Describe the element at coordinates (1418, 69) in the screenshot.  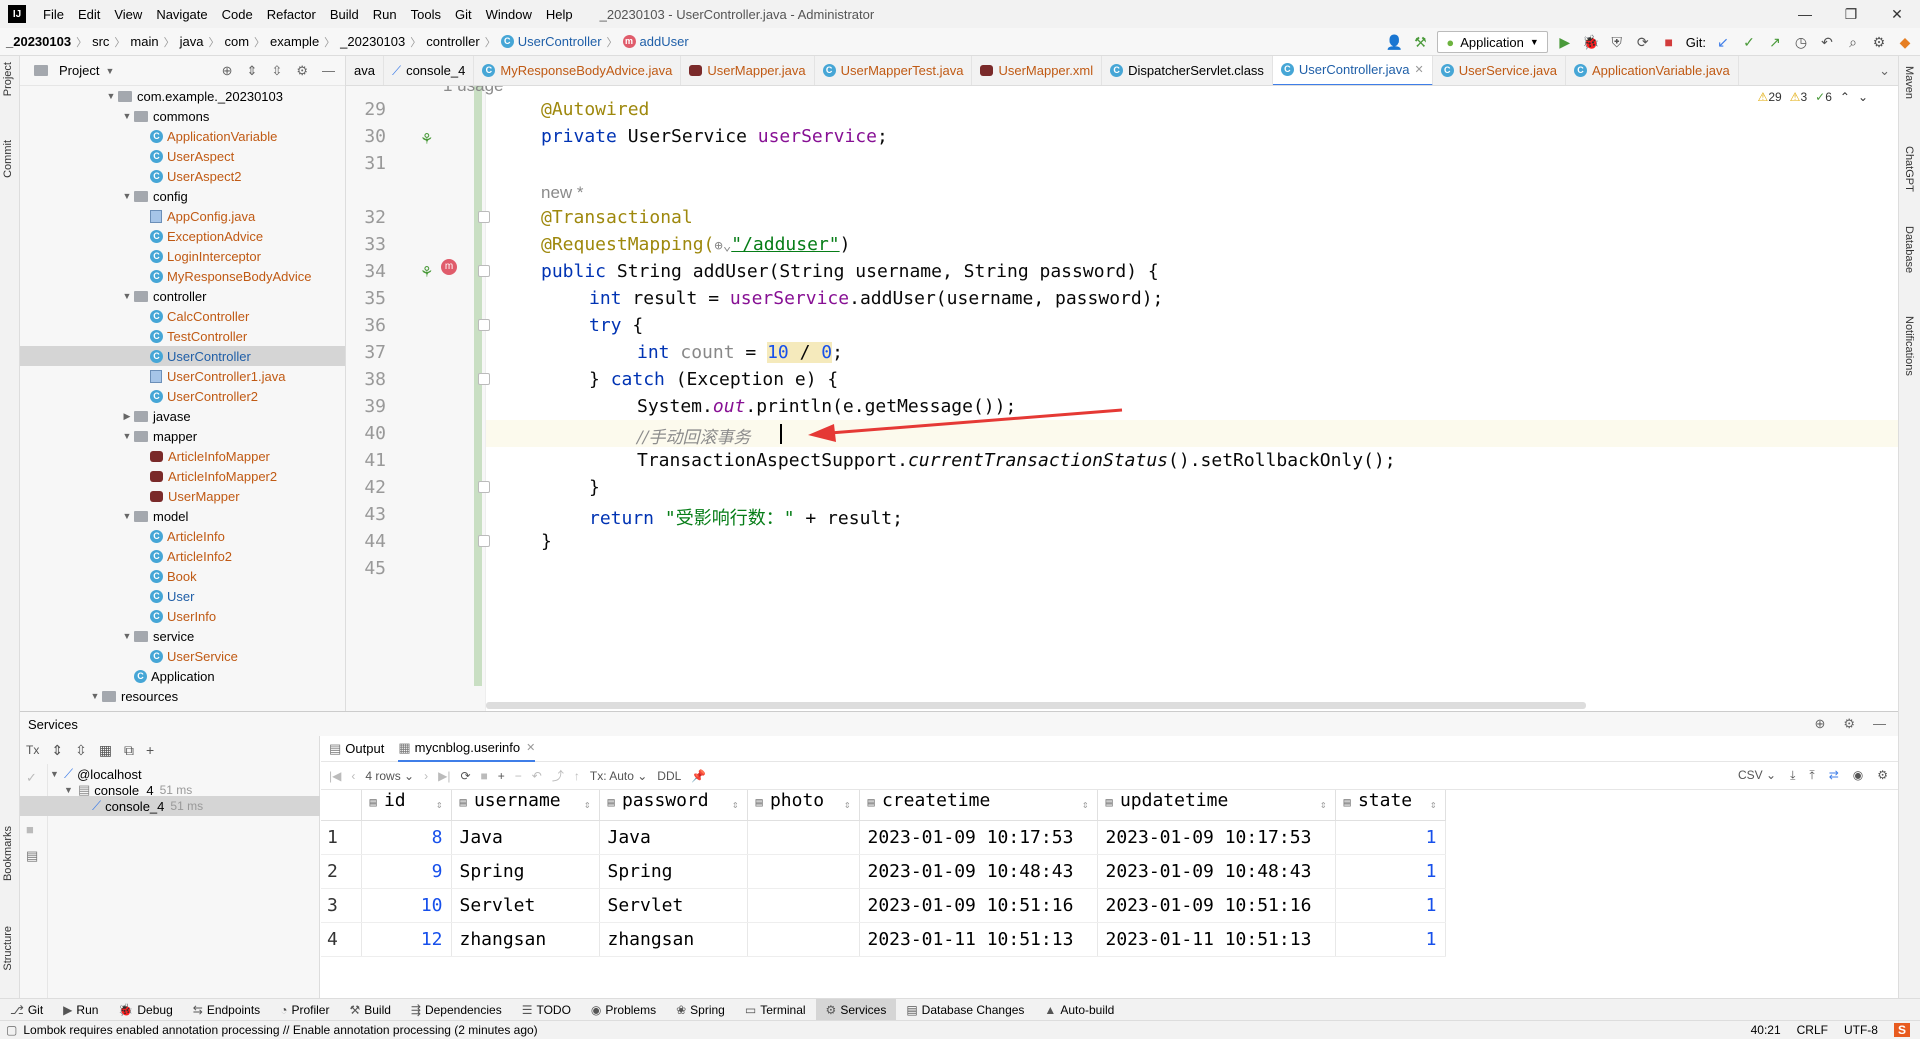
I see `close-icon: ✕` at that location.